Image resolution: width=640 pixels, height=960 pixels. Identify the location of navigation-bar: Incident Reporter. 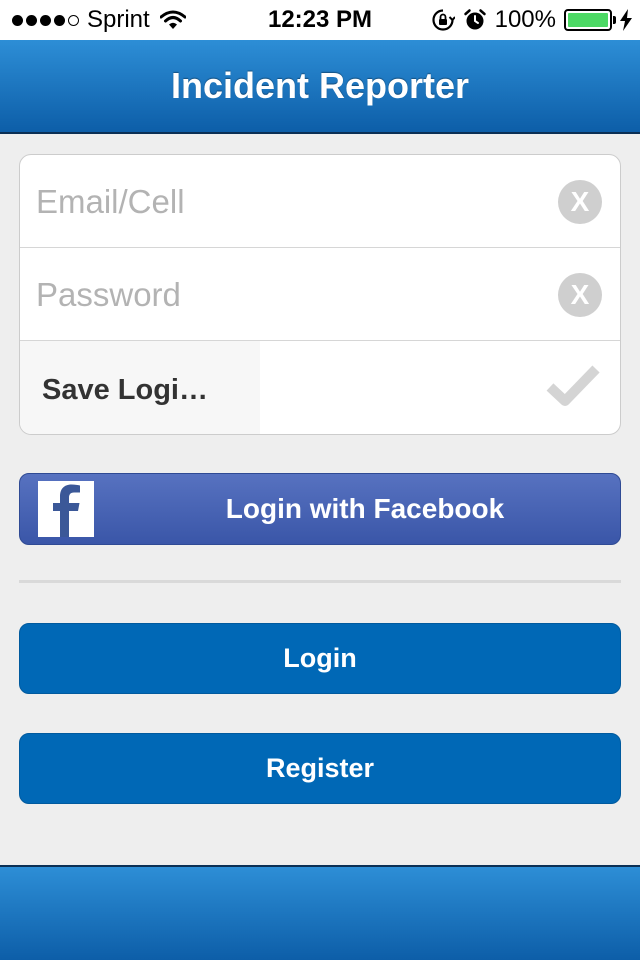
(320, 87).